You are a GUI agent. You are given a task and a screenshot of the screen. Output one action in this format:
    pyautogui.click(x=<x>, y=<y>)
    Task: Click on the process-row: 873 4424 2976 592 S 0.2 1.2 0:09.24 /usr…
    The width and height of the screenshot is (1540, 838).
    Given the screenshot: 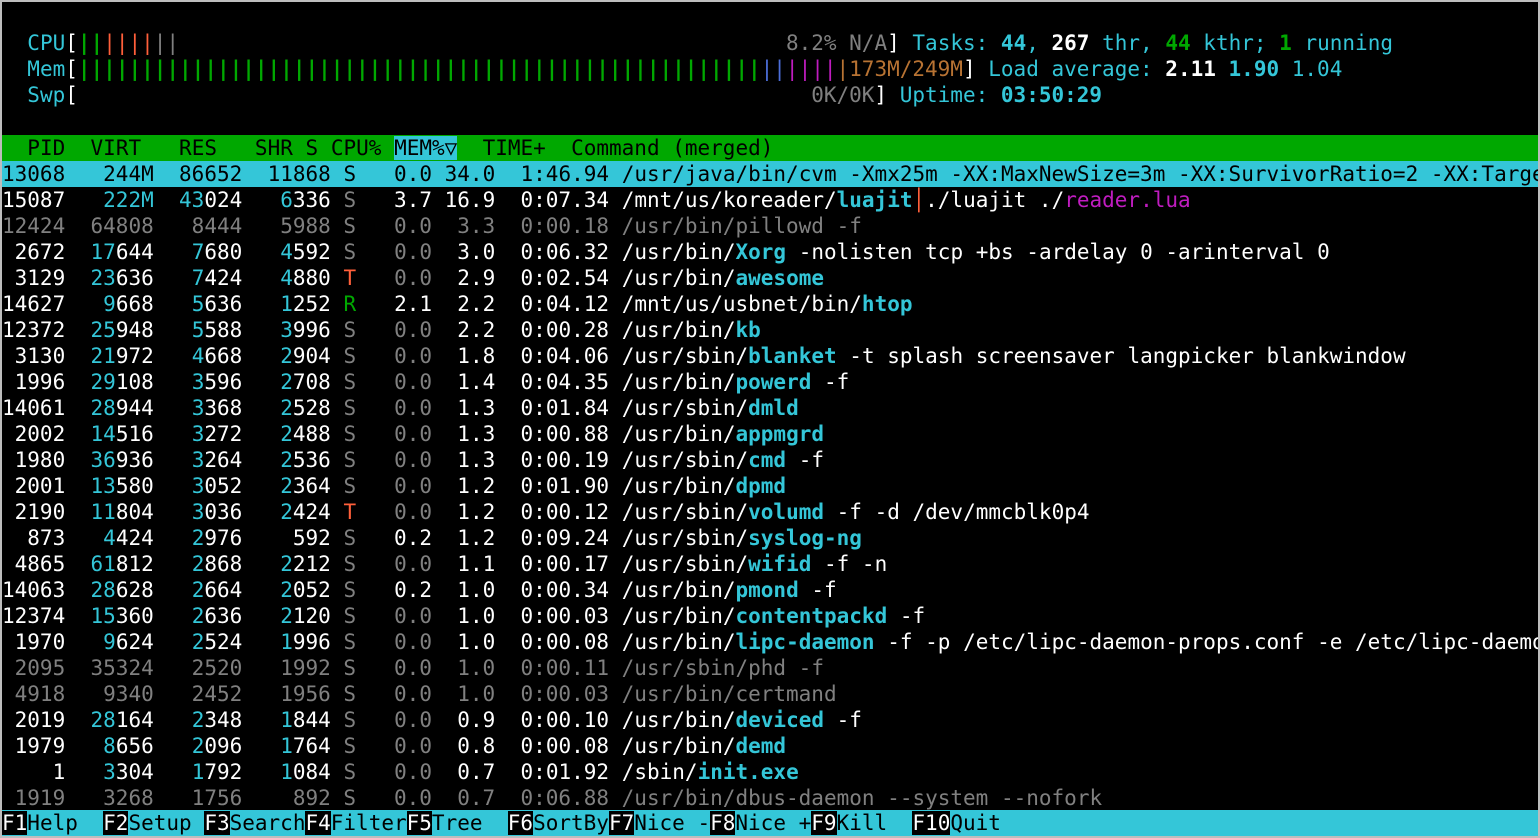 What is the action you would take?
    pyautogui.click(x=770, y=538)
    